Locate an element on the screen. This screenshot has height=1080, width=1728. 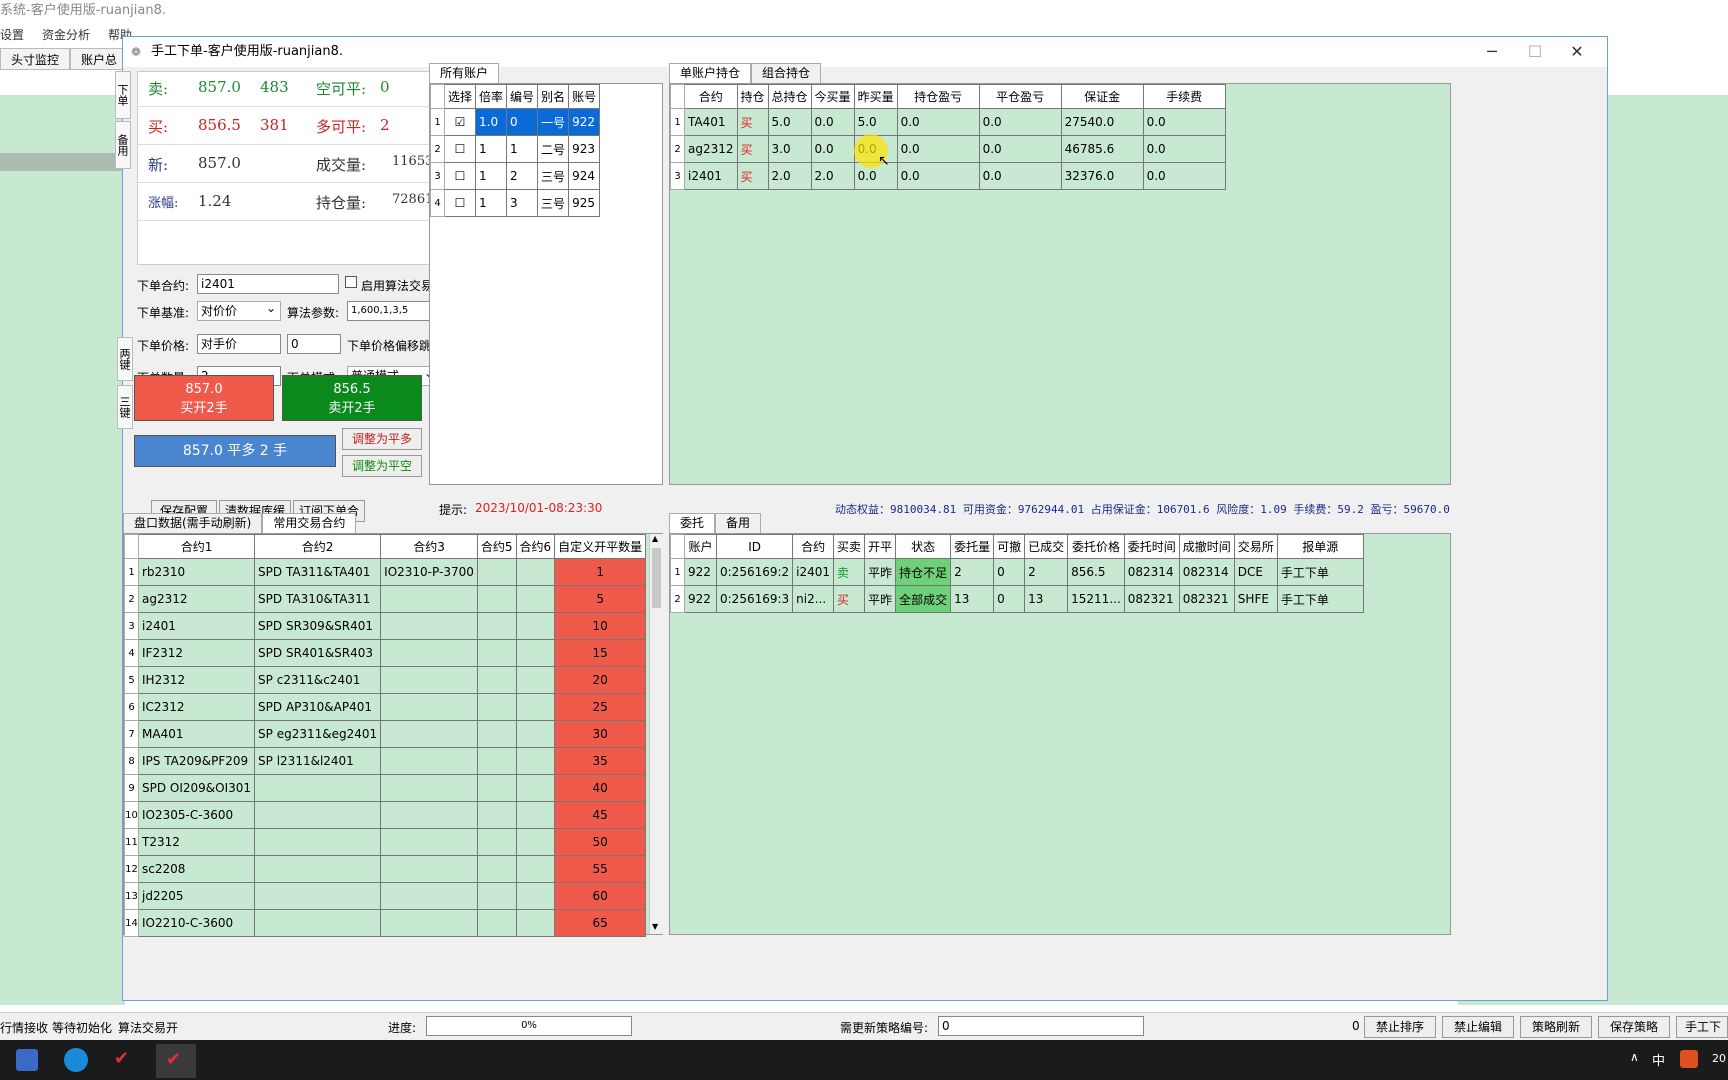
custom-qty-cell: 45 is located at coordinates (600, 815).